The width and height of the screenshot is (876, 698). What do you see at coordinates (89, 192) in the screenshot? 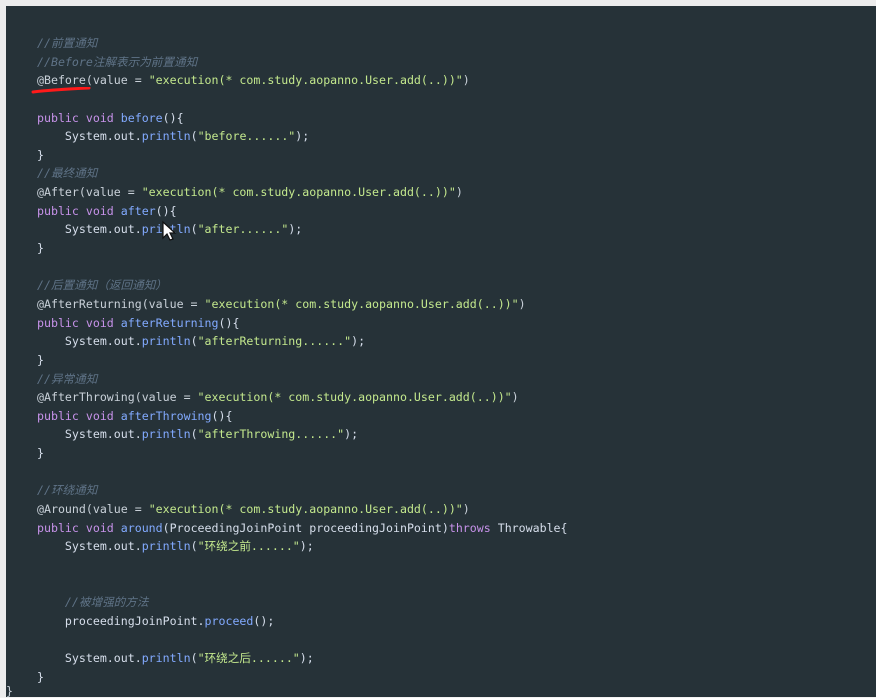
I see `code-token-annotation: @After(value =` at bounding box center [89, 192].